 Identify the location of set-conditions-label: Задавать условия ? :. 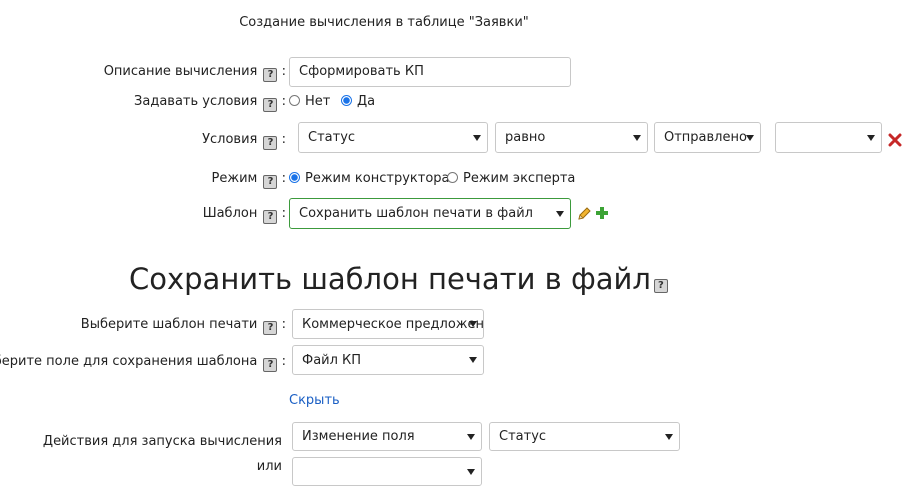
(210, 103).